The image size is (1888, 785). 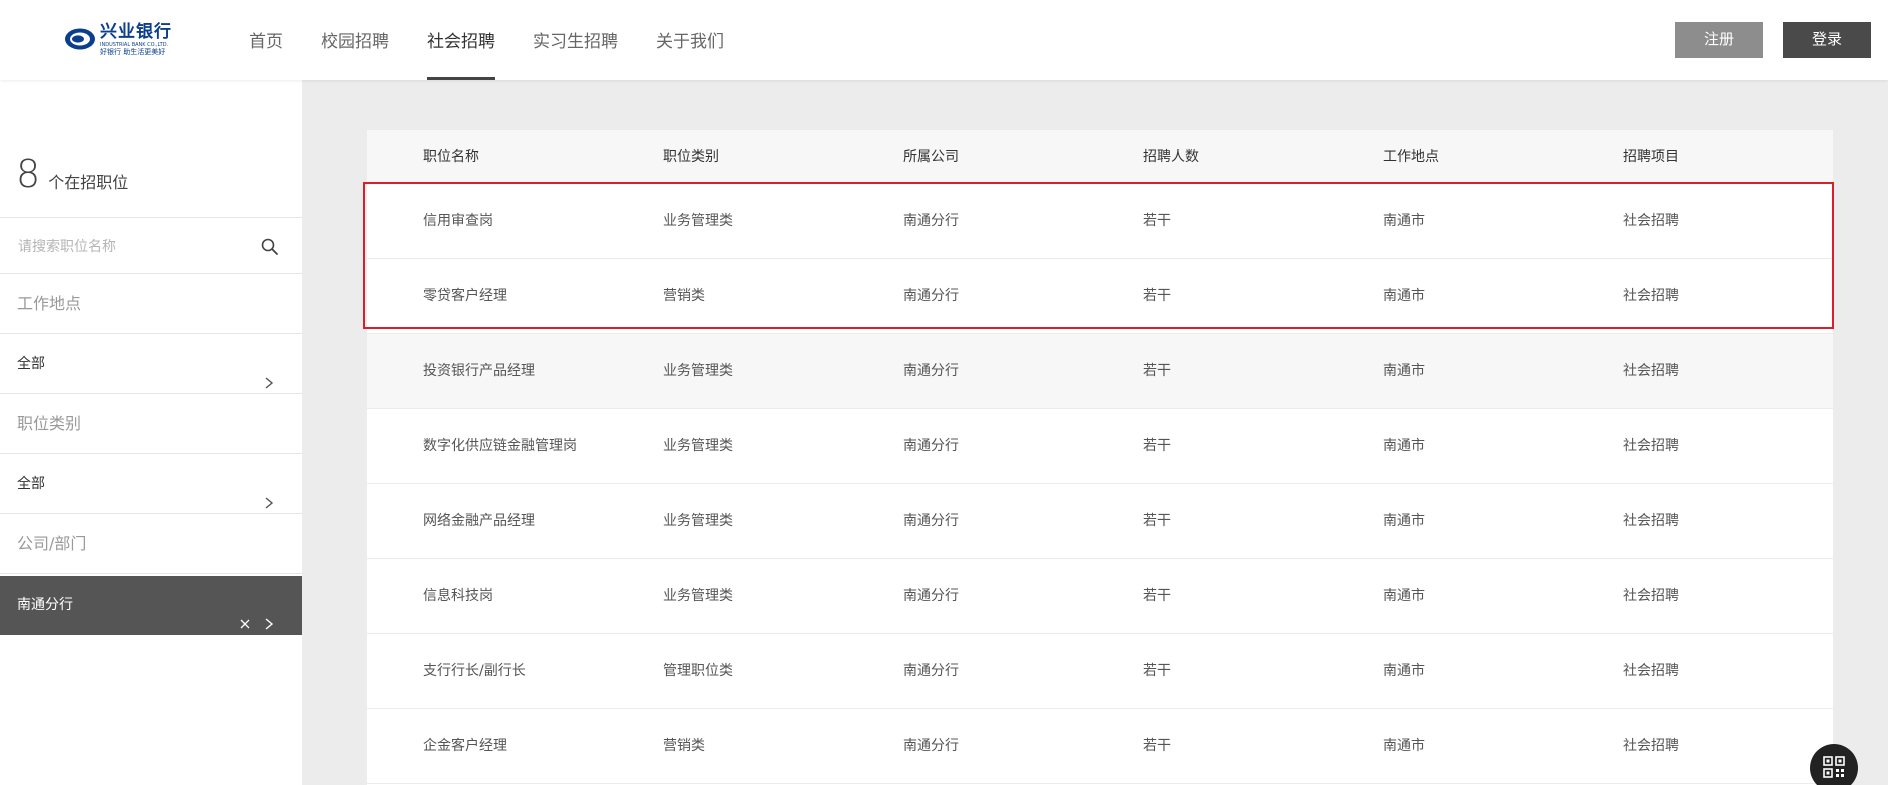 I want to click on column-header-project: 招聘项目, so click(x=1651, y=157).